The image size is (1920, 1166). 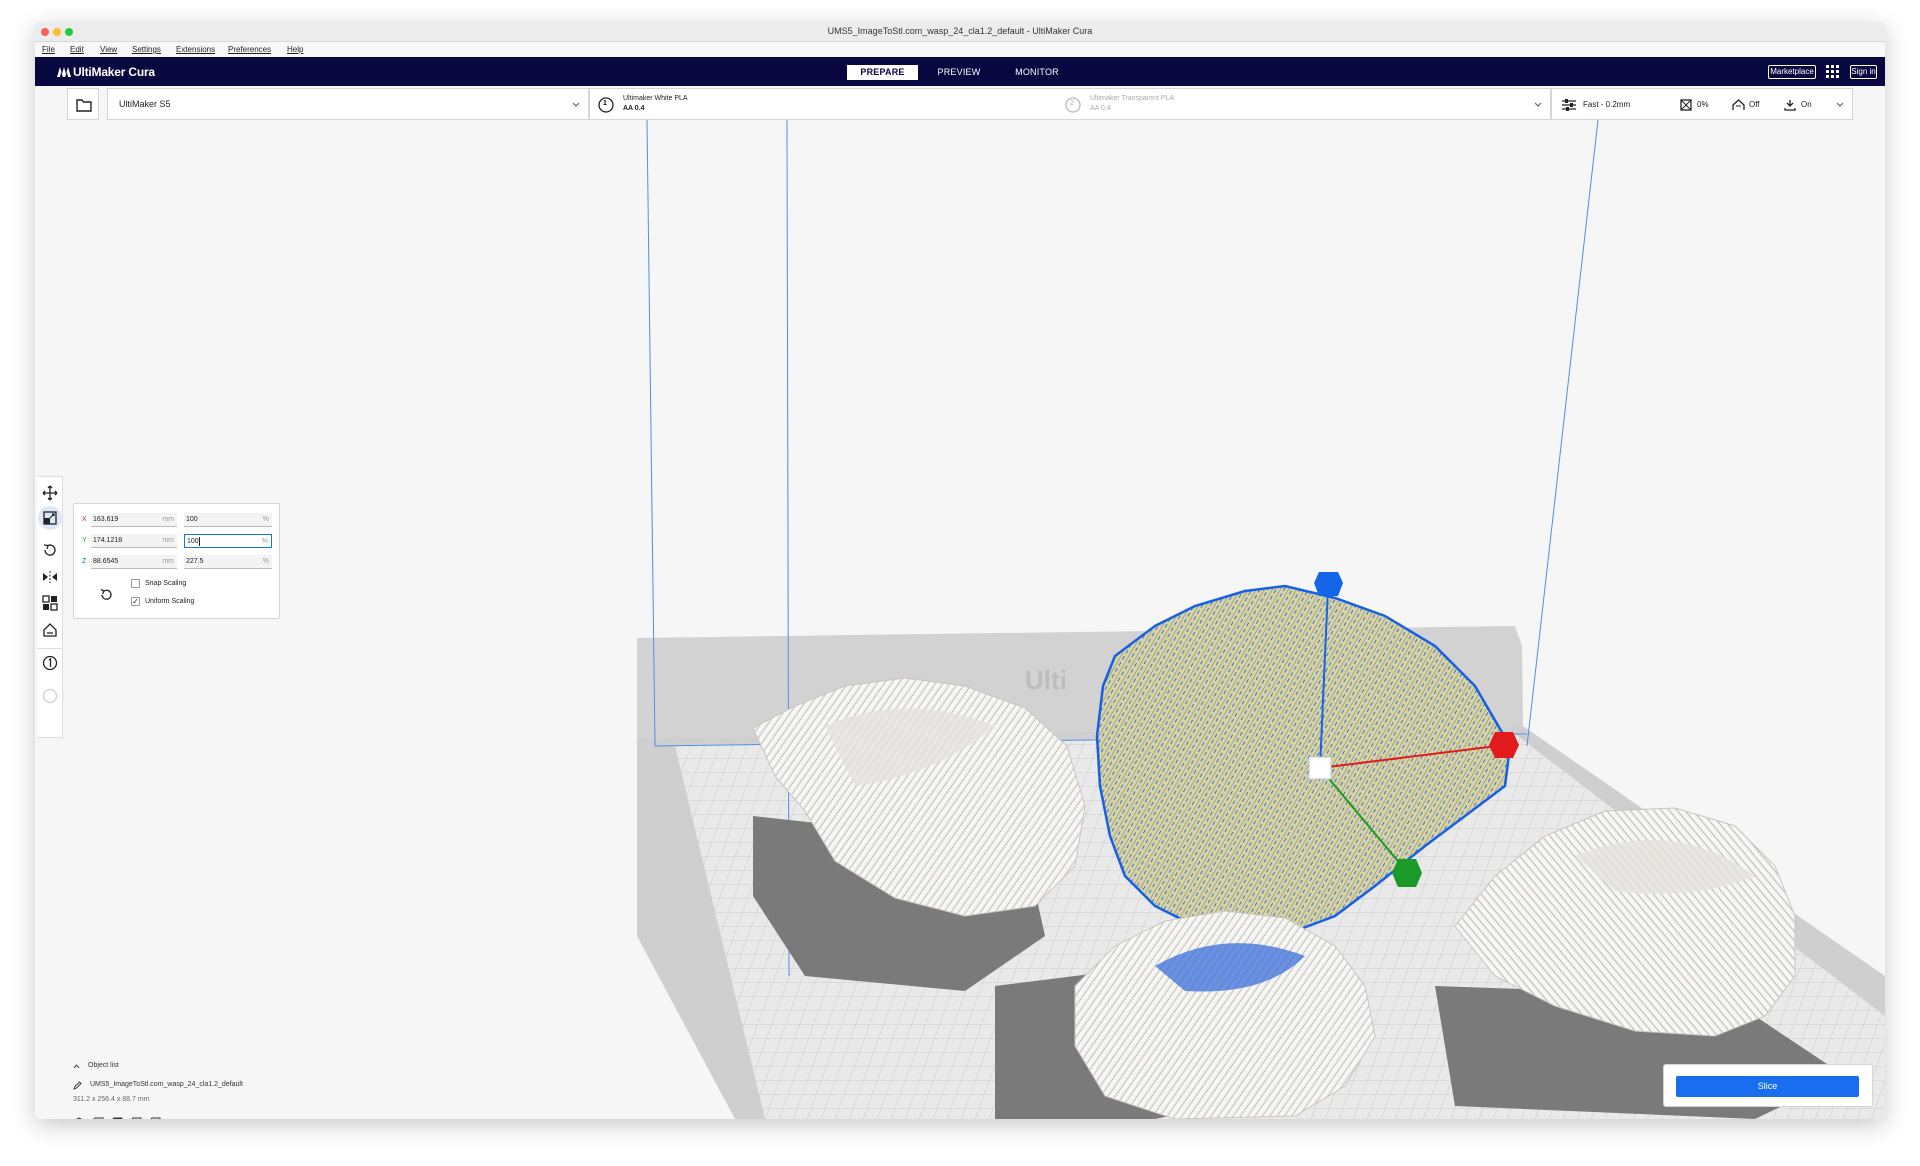 I want to click on x-percent-value: 100, so click(x=192, y=519).